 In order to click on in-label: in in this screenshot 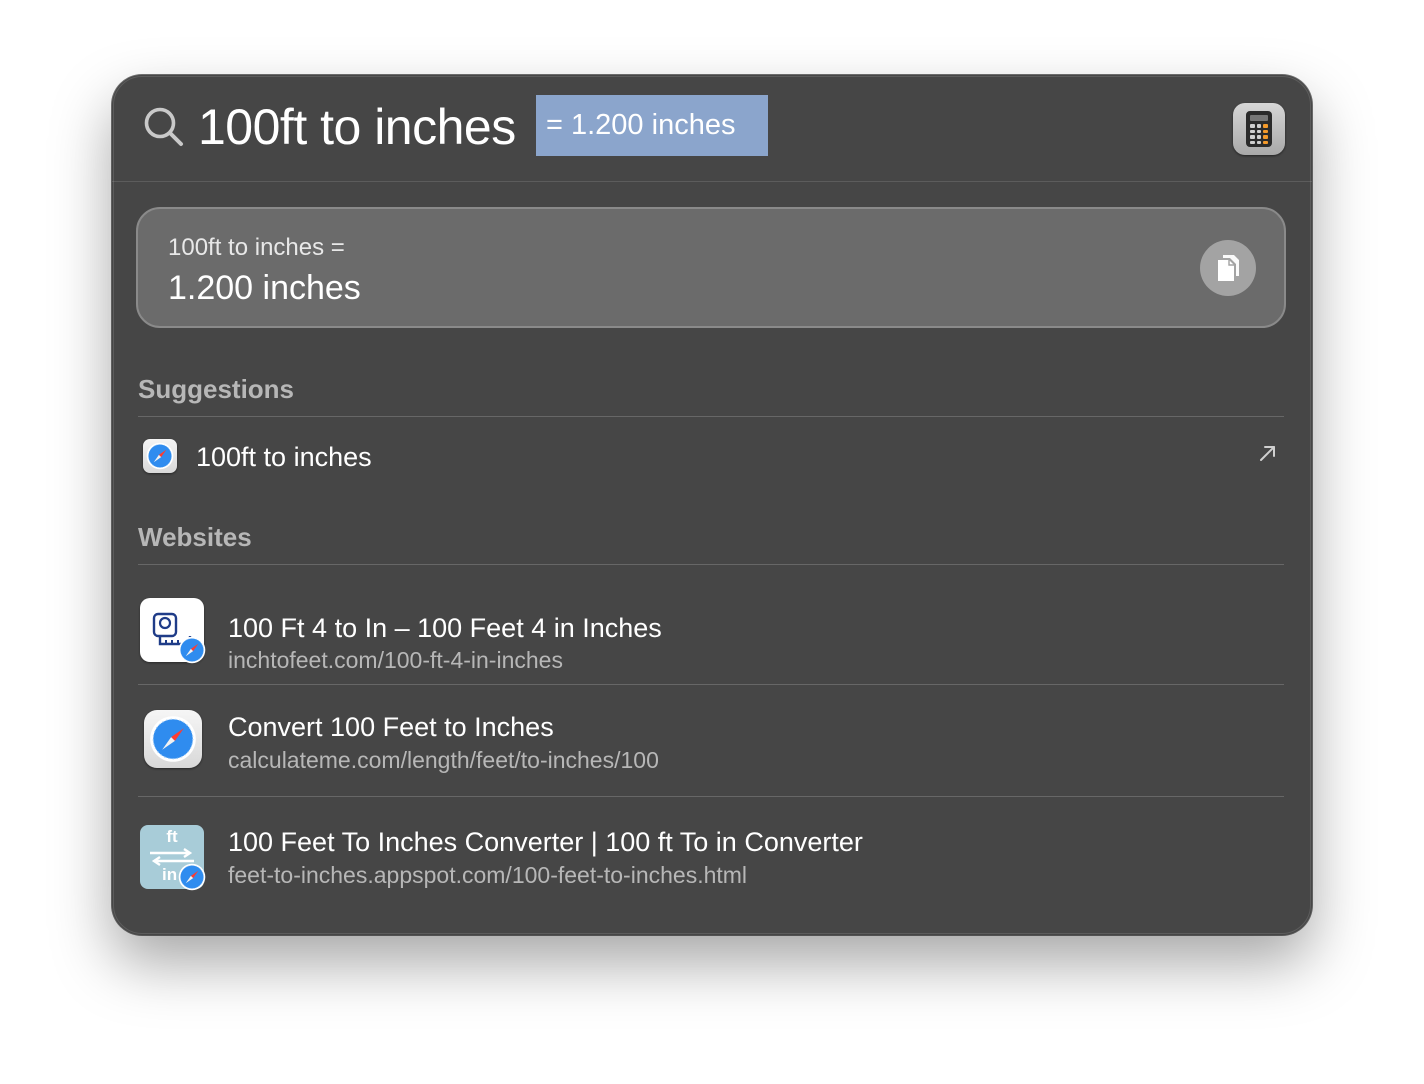, I will do `click(170, 874)`.